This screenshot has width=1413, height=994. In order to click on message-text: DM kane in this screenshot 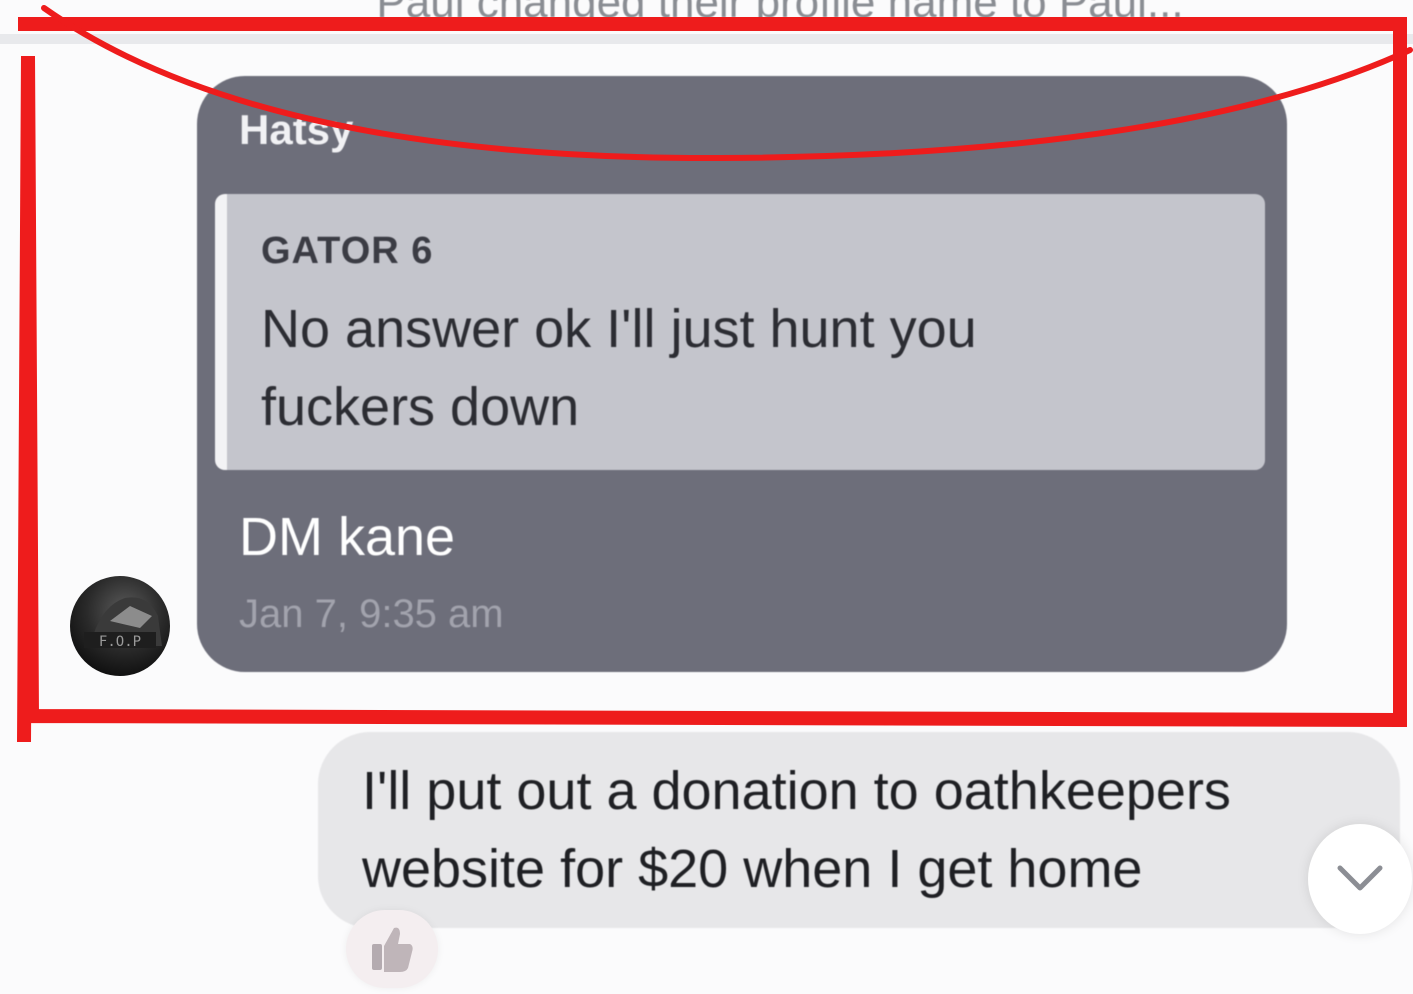, I will do `click(347, 537)`.